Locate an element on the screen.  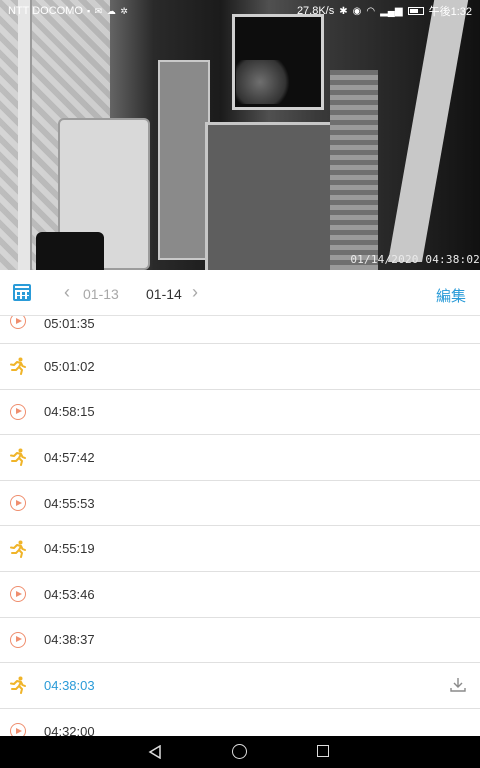
event-row: 04:53:46 is located at coordinates (240, 595).